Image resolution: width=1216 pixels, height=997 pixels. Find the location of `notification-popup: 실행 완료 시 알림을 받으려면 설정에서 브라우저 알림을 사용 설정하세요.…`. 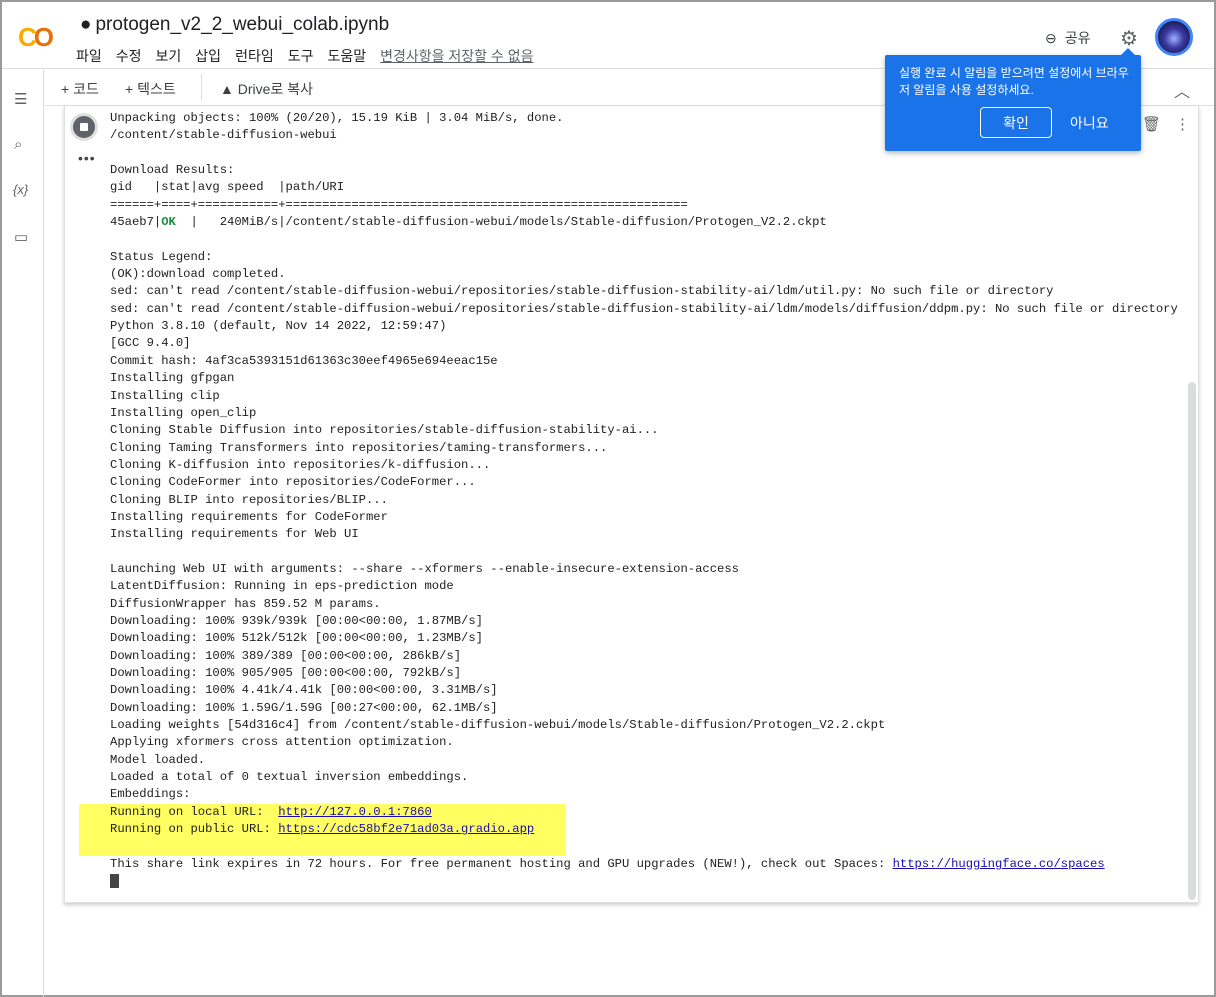

notification-popup: 실행 완료 시 알림을 받으려면 설정에서 브라우저 알림을 사용 설정하세요.… is located at coordinates (1013, 99).